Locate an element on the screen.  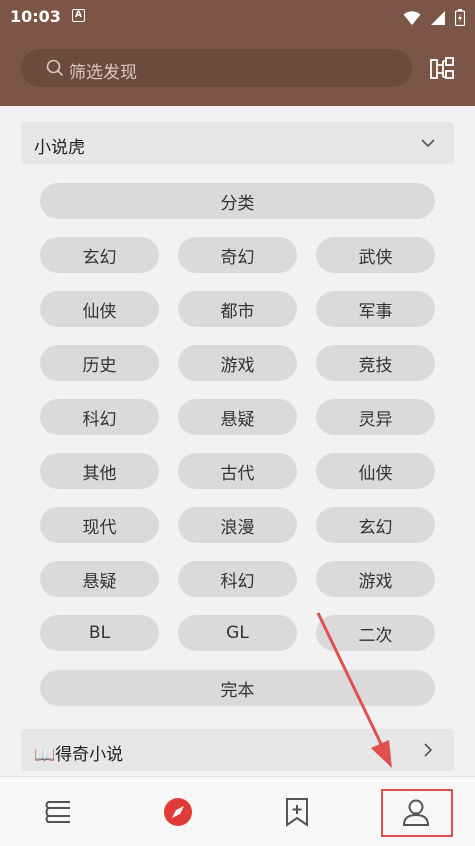
explore-icon is located at coordinates (178, 812).